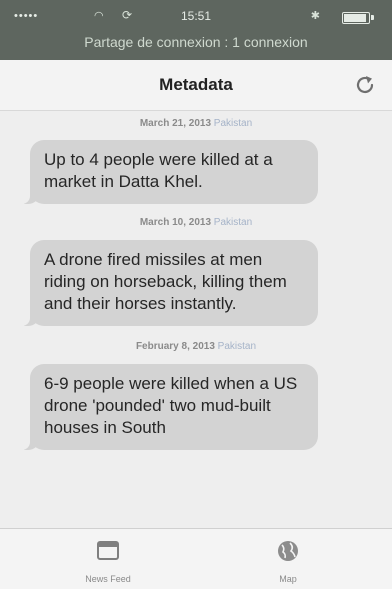 The width and height of the screenshot is (392, 589). I want to click on tab-label: News Feed, so click(108, 579).